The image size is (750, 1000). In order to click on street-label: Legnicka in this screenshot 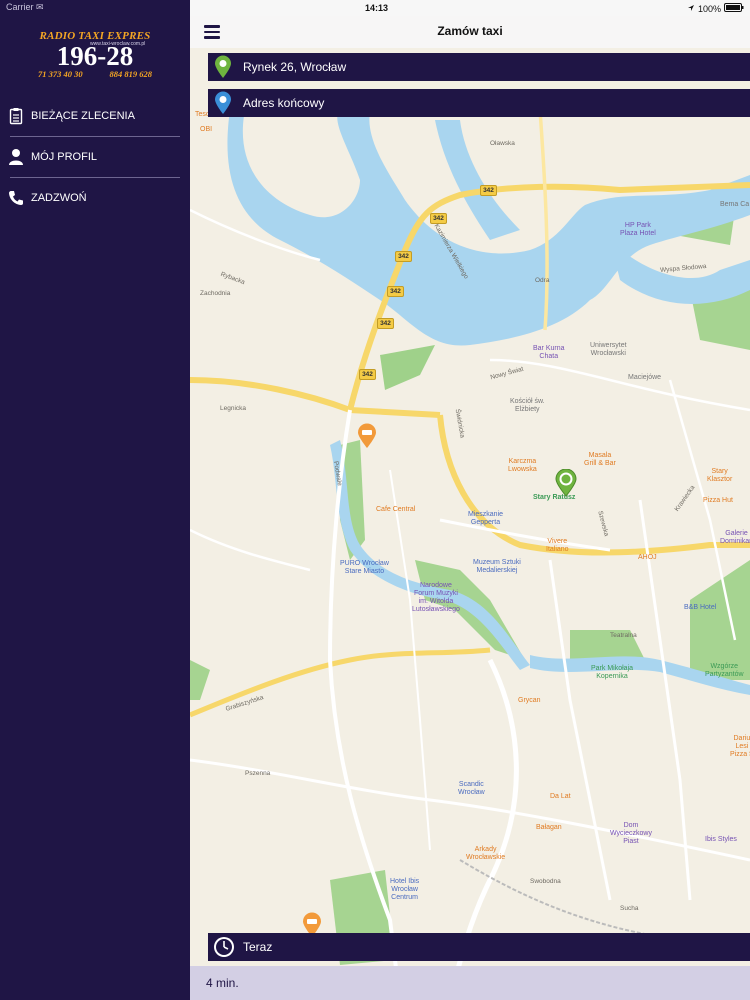, I will do `click(233, 408)`.